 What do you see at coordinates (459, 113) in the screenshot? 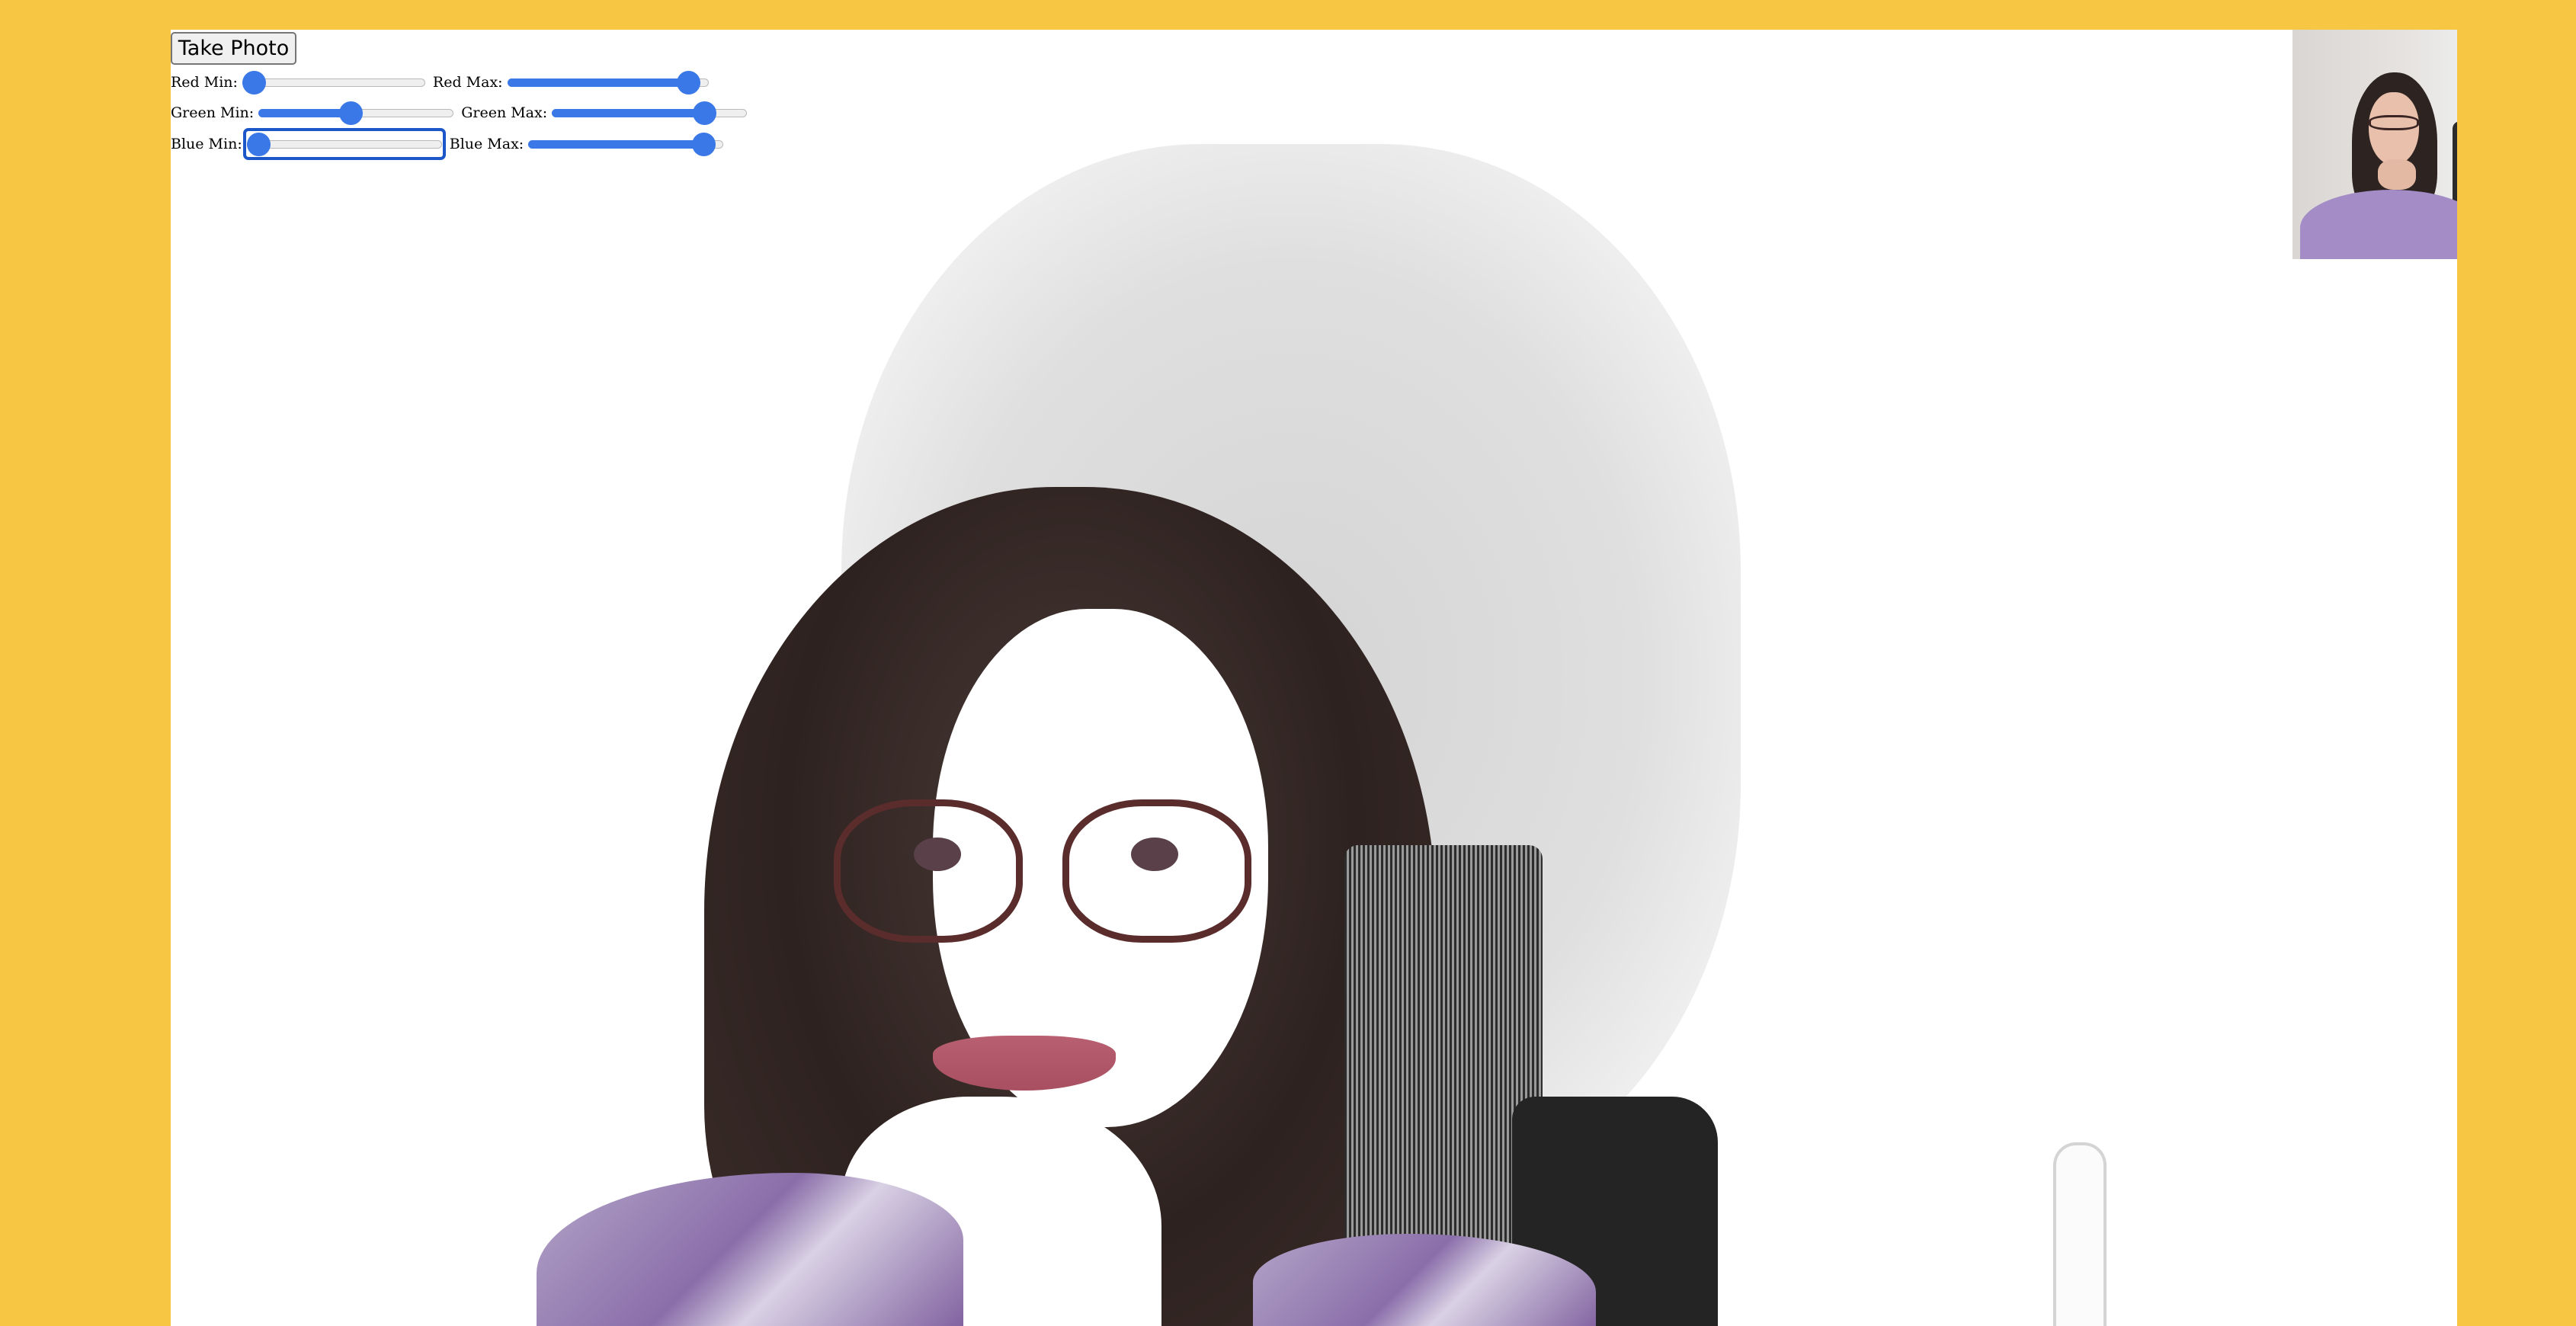
I see `green-slider-row: Green Min: Green Max:` at bounding box center [459, 113].